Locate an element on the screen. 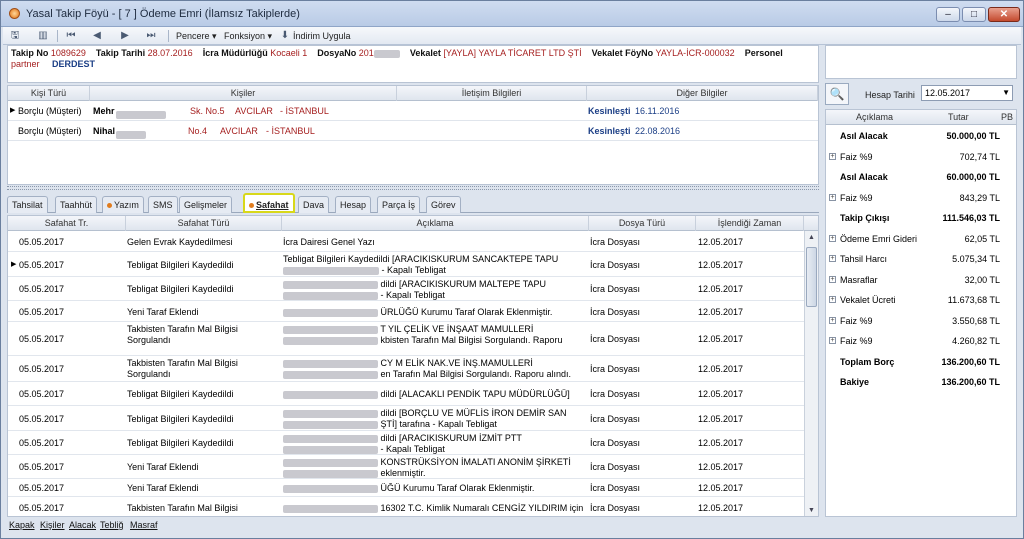 The image size is (1024, 539). tab-yazim: Yazım is located at coordinates (123, 204).